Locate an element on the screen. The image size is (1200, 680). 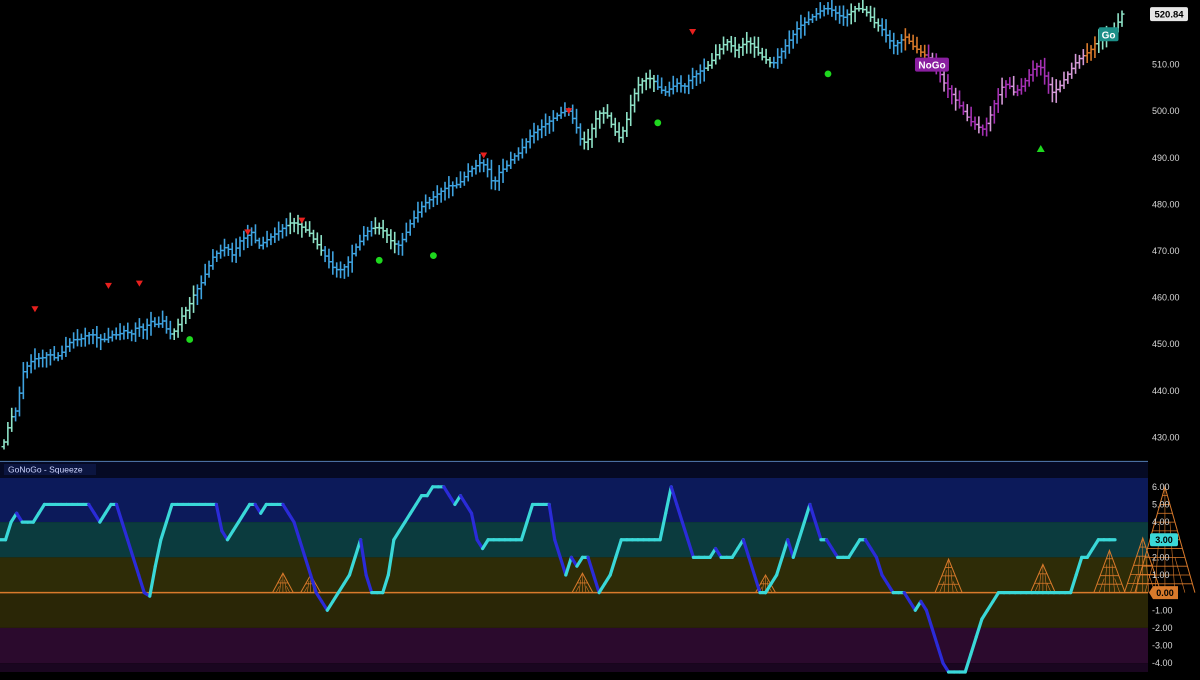
oscillator-tick-label: 1.00 is located at coordinates (1161, 575).